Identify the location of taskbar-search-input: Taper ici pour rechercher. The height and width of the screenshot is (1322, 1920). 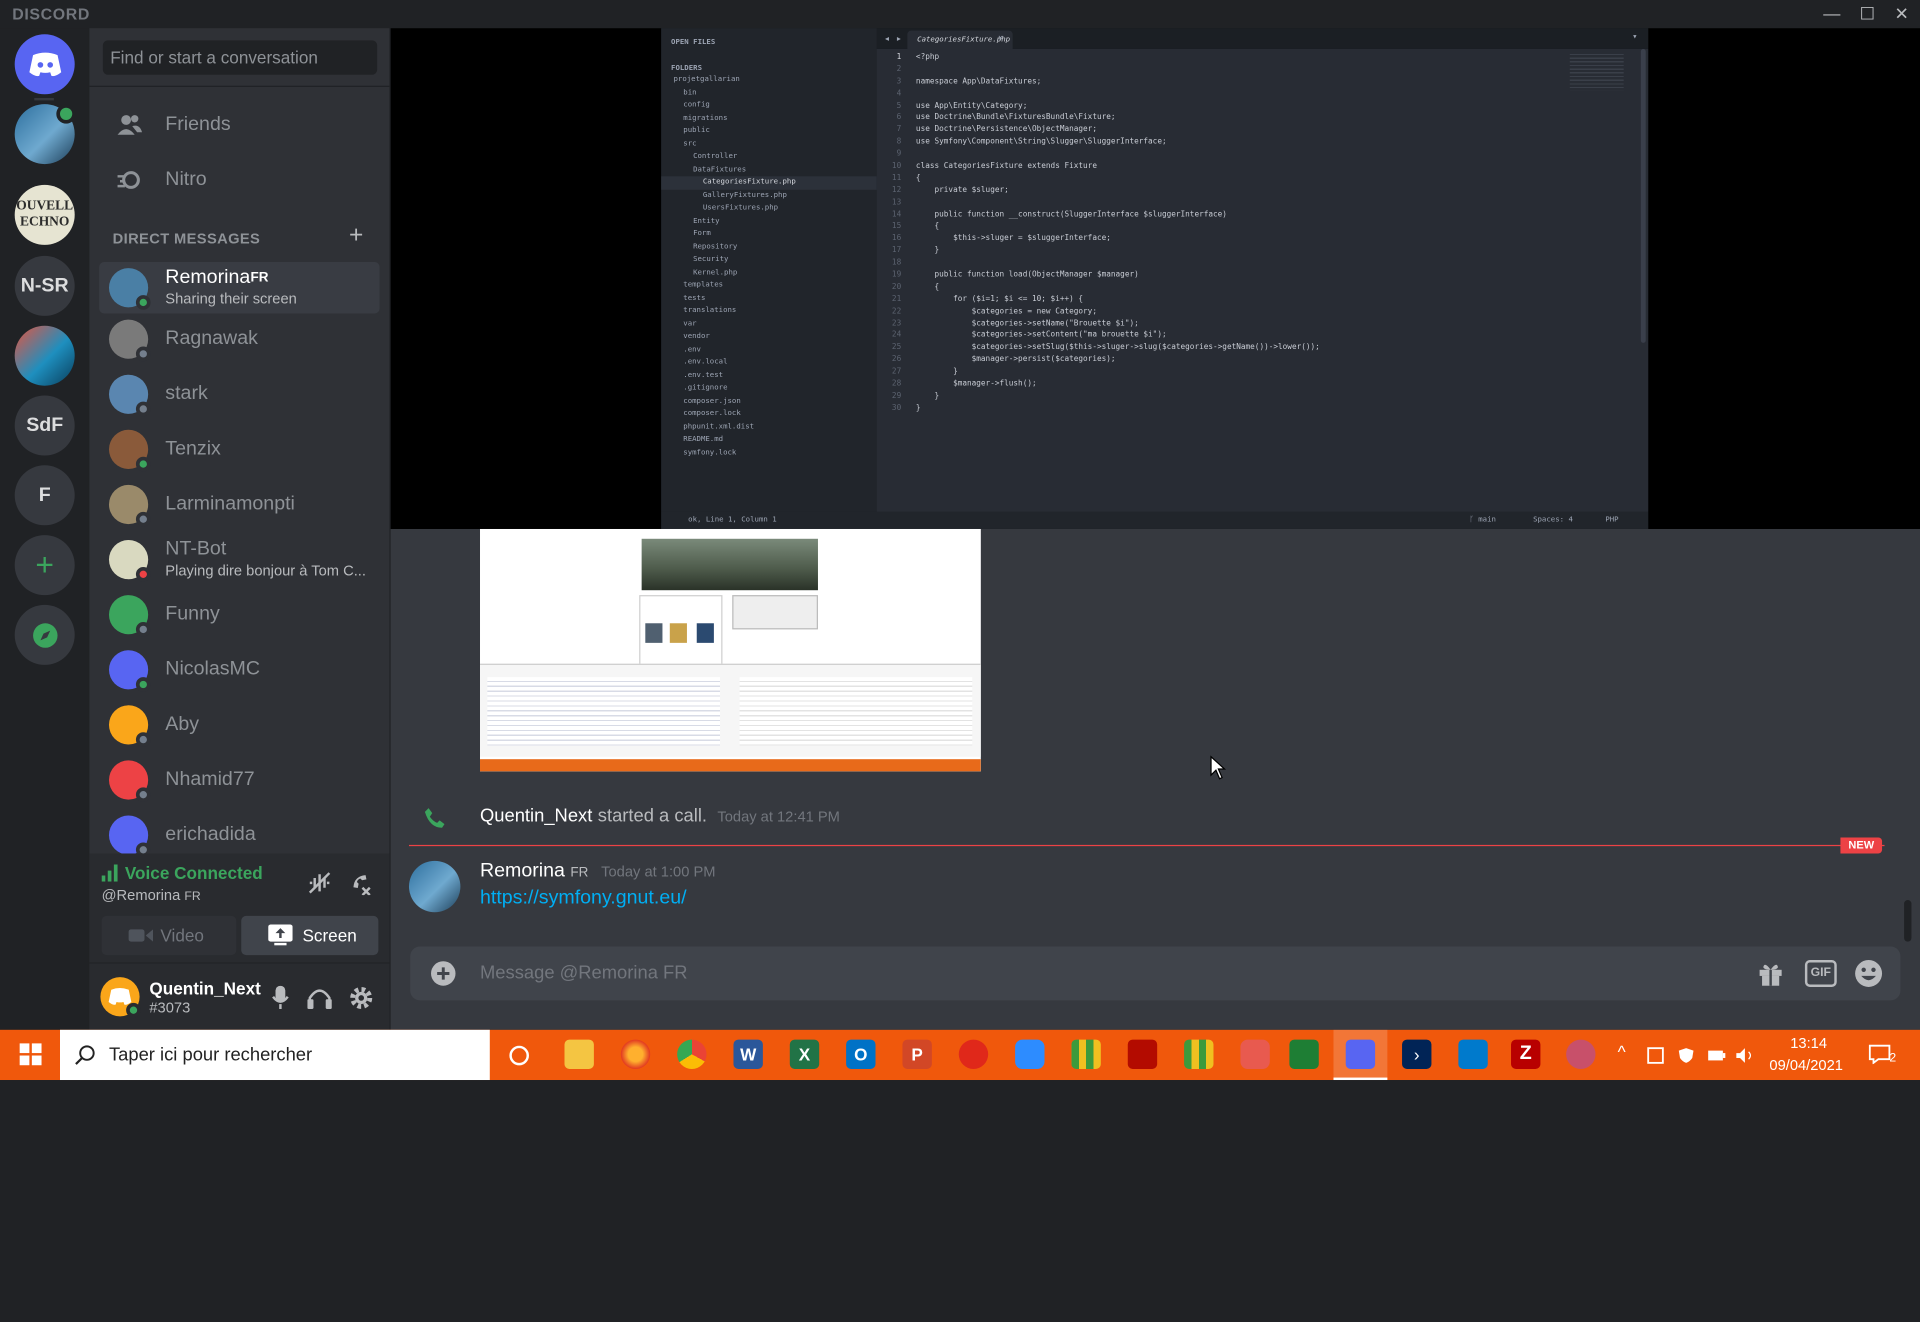
(210, 1054).